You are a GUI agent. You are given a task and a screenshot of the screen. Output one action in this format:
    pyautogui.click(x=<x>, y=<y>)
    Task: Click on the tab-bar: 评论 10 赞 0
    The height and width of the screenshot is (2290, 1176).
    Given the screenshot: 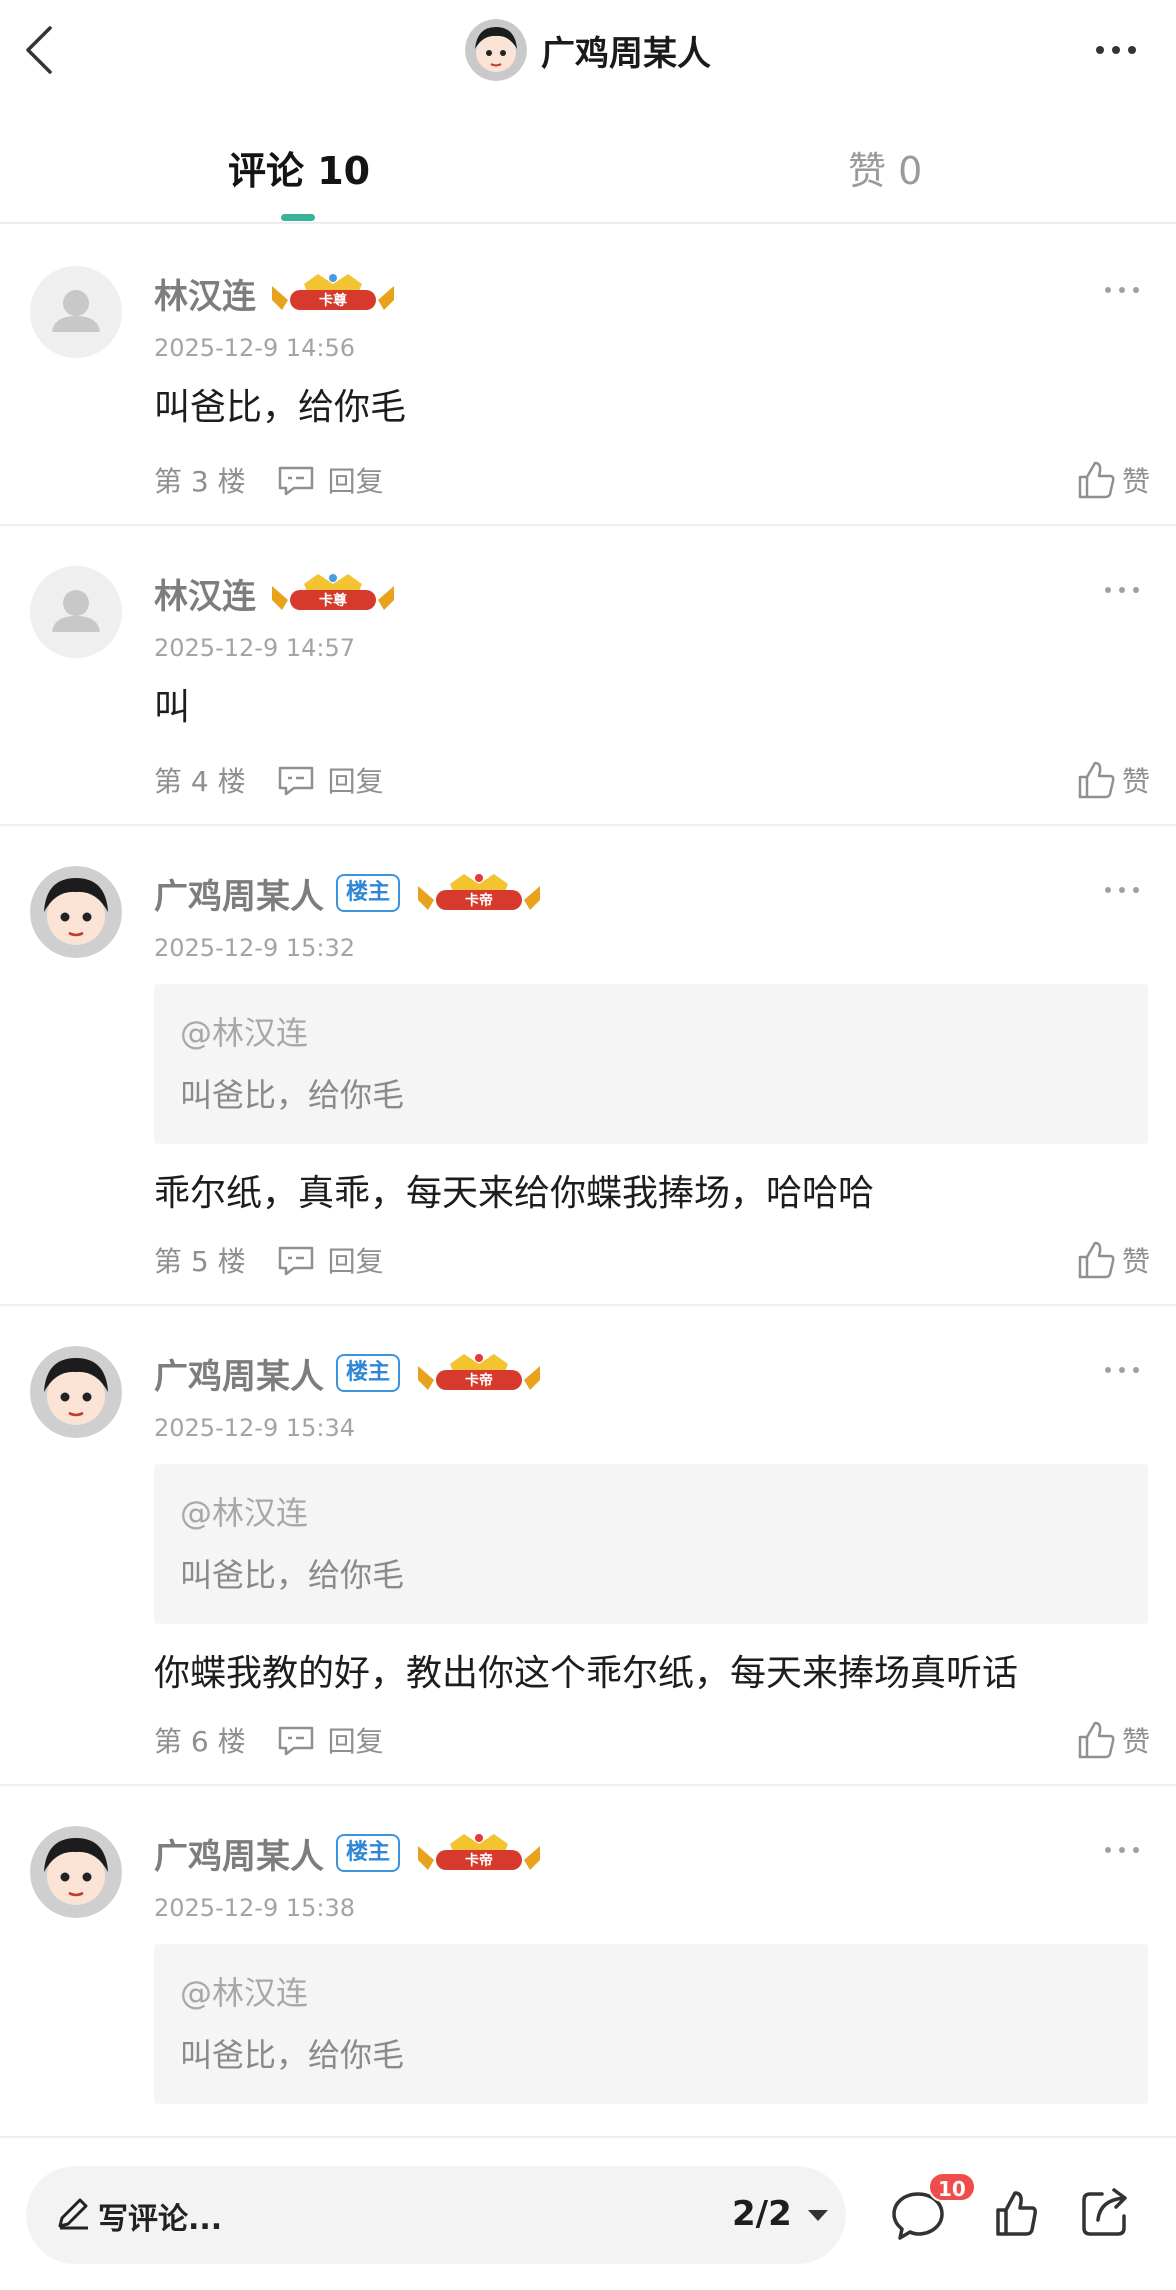 What is the action you would take?
    pyautogui.click(x=588, y=162)
    